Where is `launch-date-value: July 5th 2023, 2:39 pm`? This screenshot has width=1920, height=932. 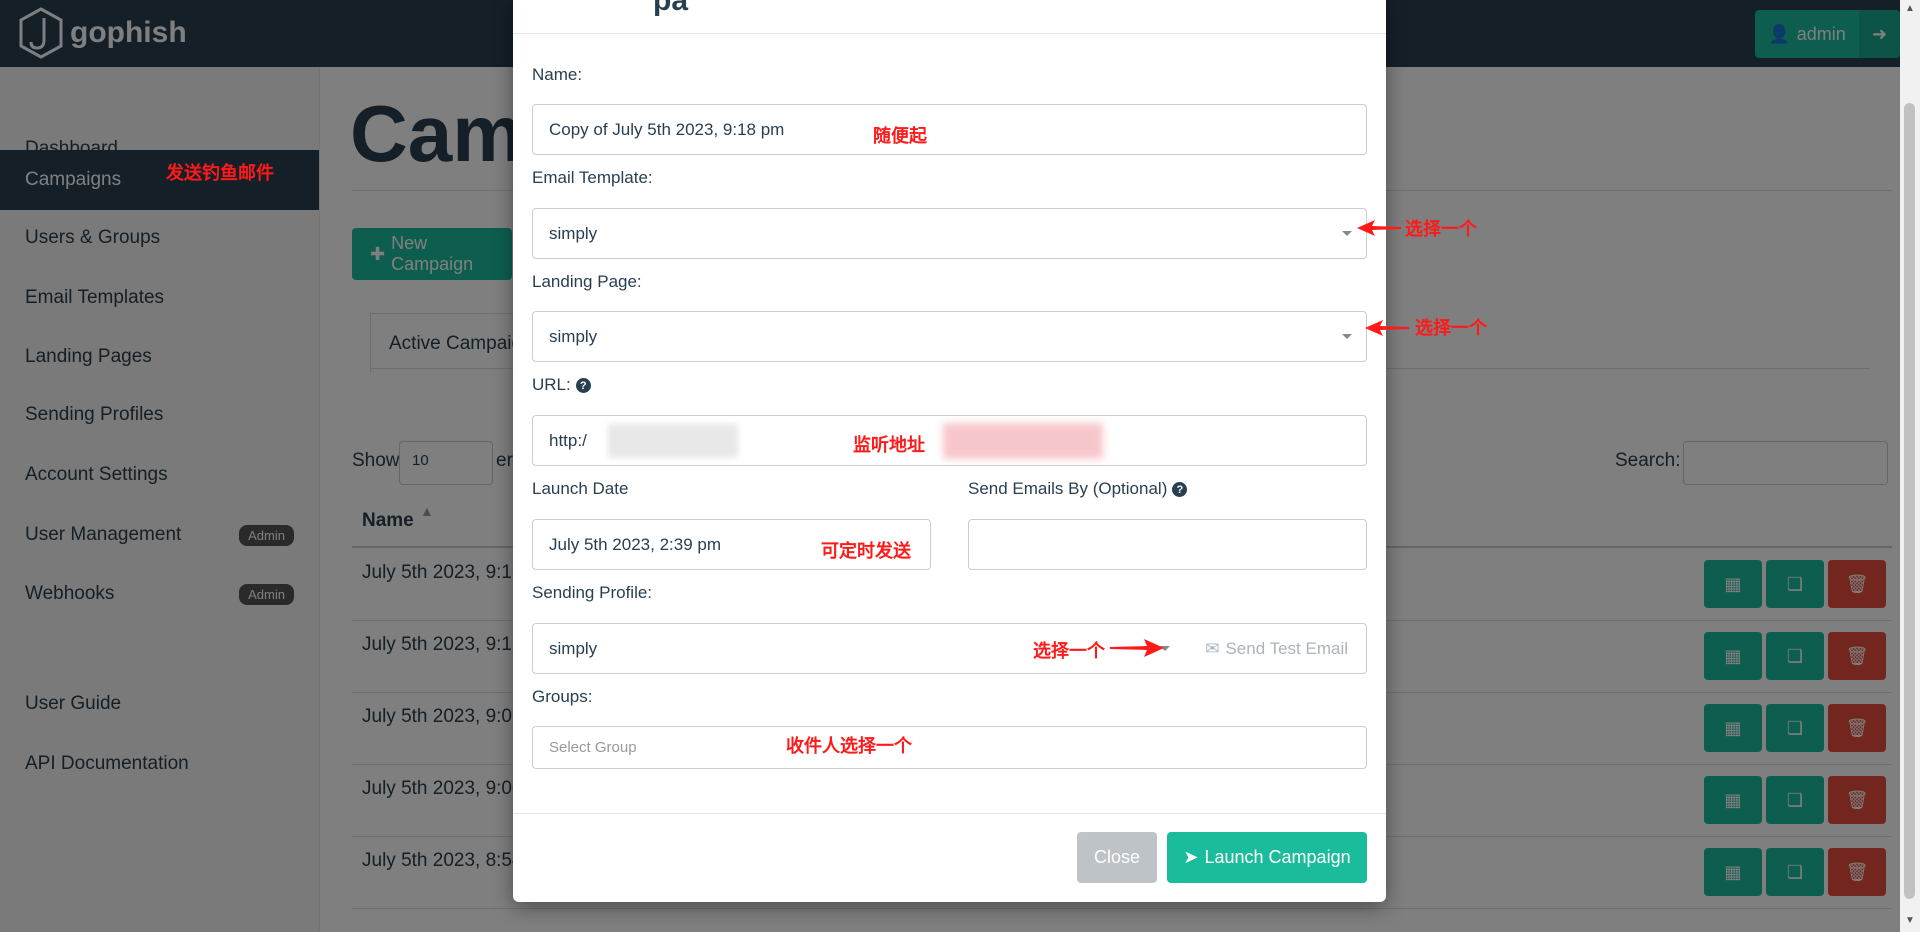
launch-date-value: July 5th 2023, 2:39 pm is located at coordinates (635, 544).